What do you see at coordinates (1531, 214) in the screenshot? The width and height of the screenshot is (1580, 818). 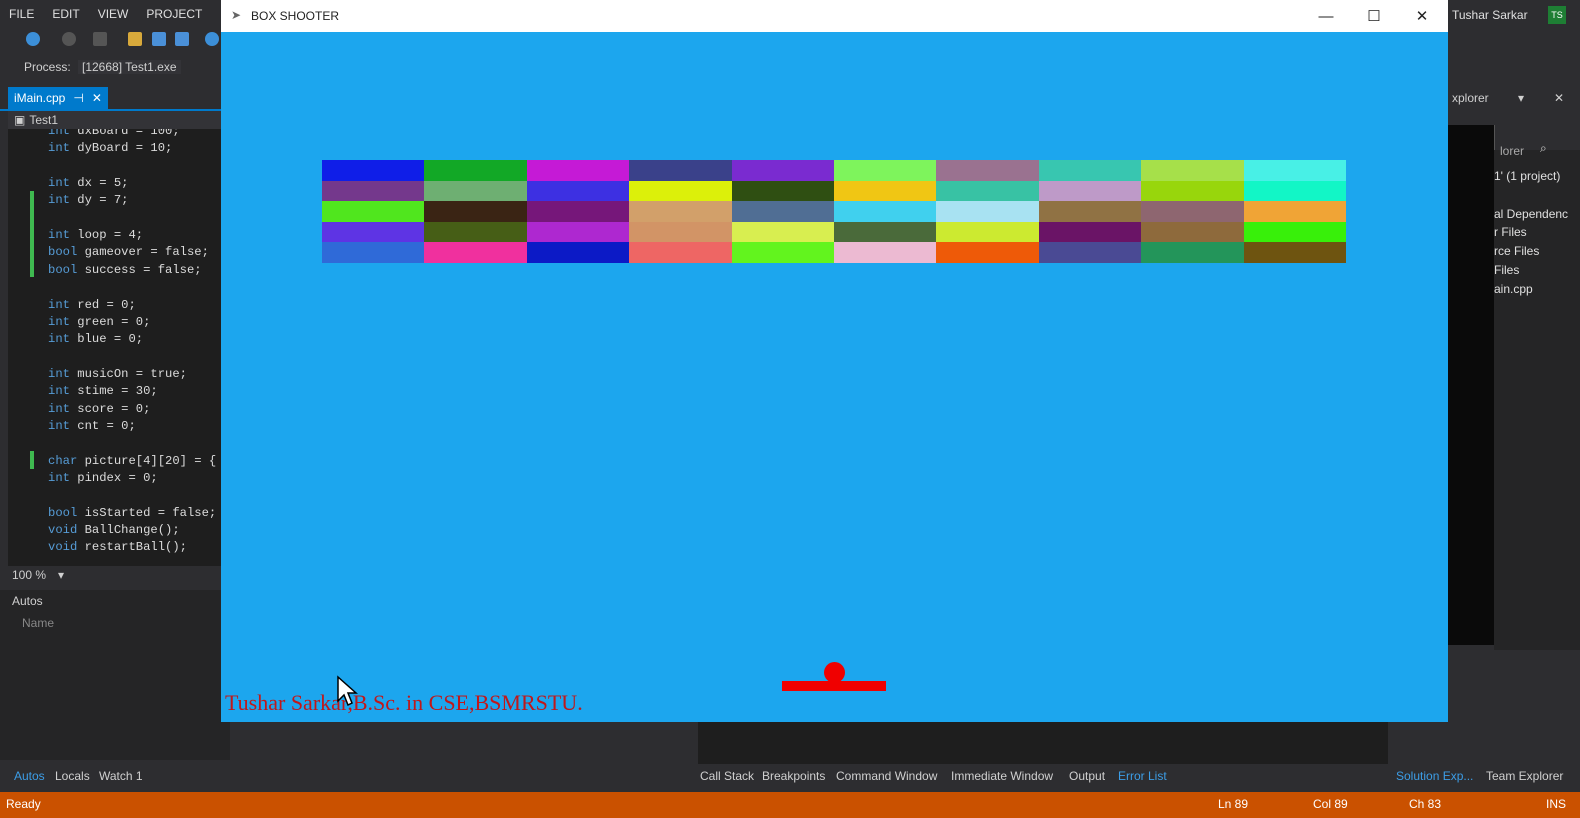 I see `tree-item: al Dependenc` at bounding box center [1531, 214].